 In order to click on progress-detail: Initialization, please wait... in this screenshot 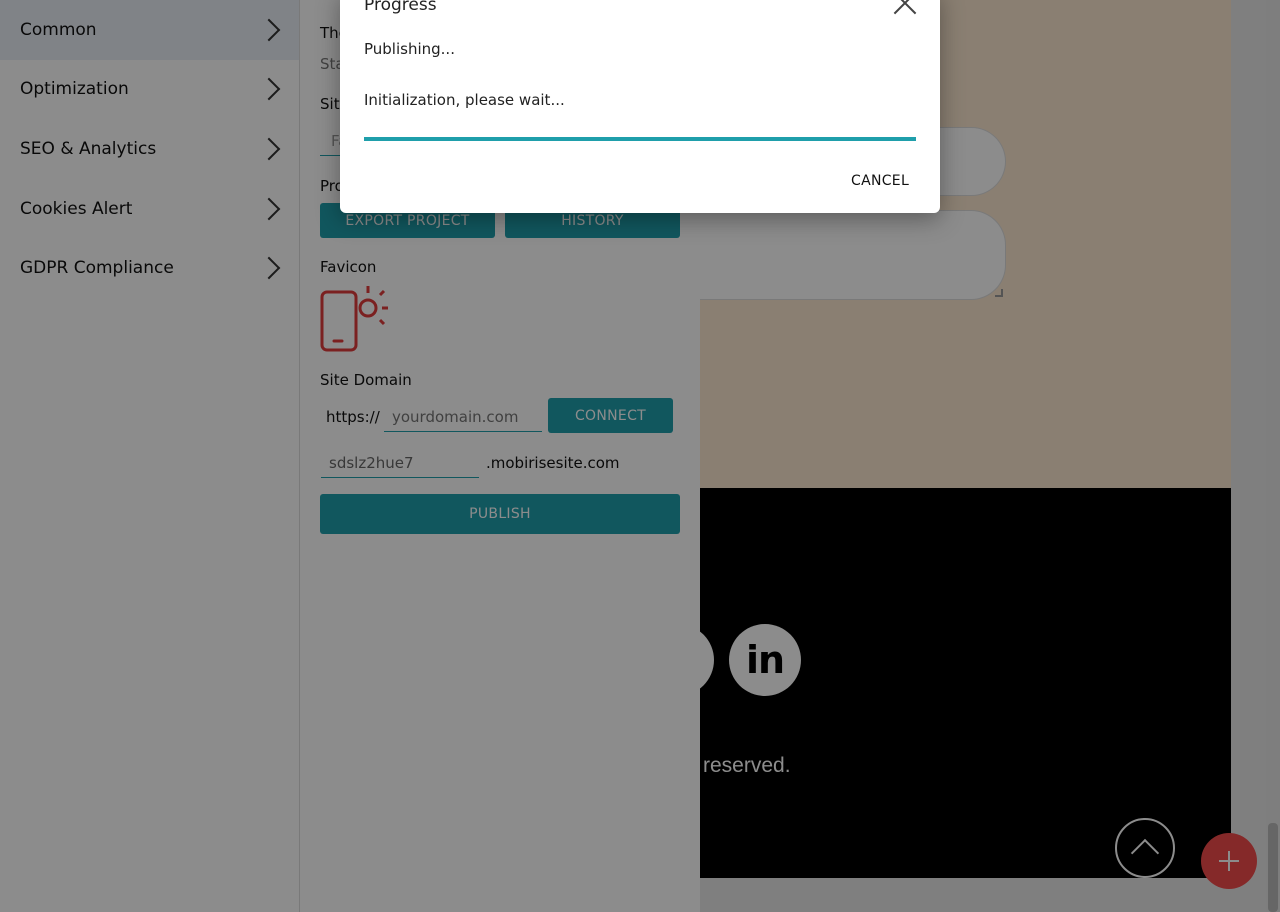, I will do `click(464, 100)`.